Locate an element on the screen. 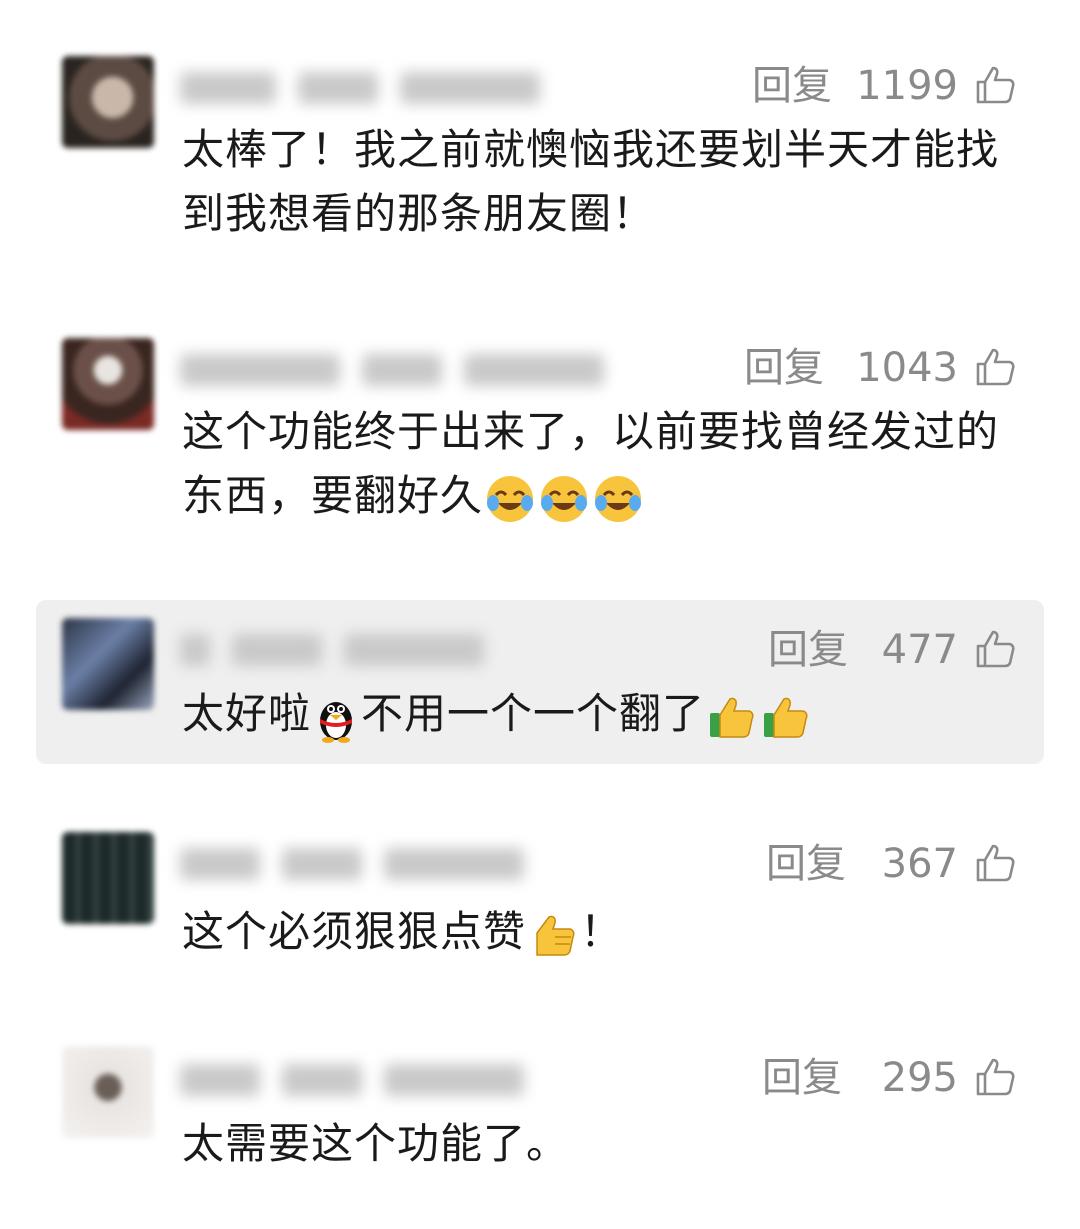 This screenshot has width=1080, height=1229. like-count: 367 is located at coordinates (919, 864).